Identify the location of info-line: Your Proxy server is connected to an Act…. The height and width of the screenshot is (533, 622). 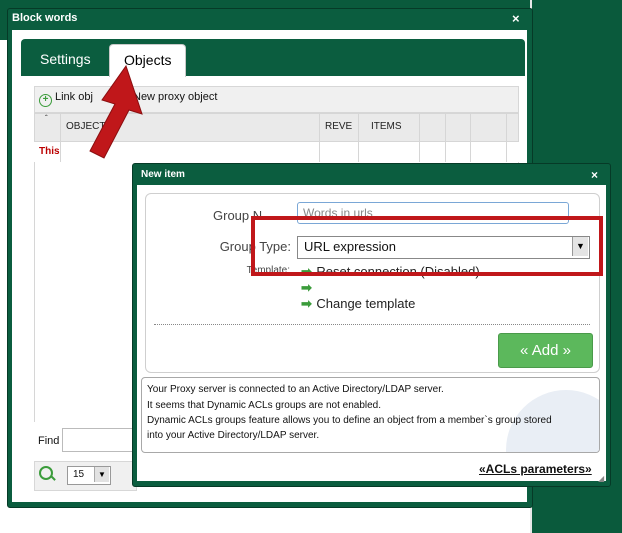
(295, 389).